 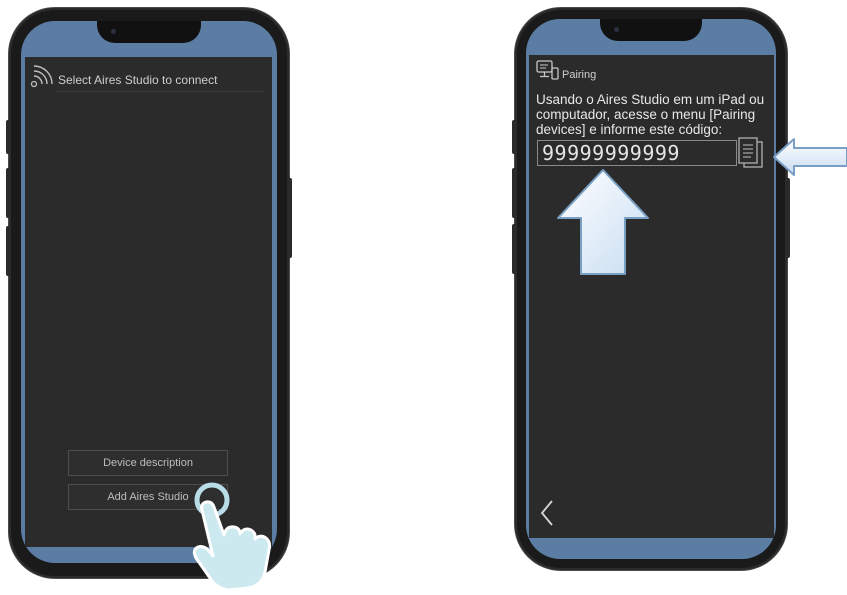 I want to click on left-phone-side-button, so click(x=8, y=137).